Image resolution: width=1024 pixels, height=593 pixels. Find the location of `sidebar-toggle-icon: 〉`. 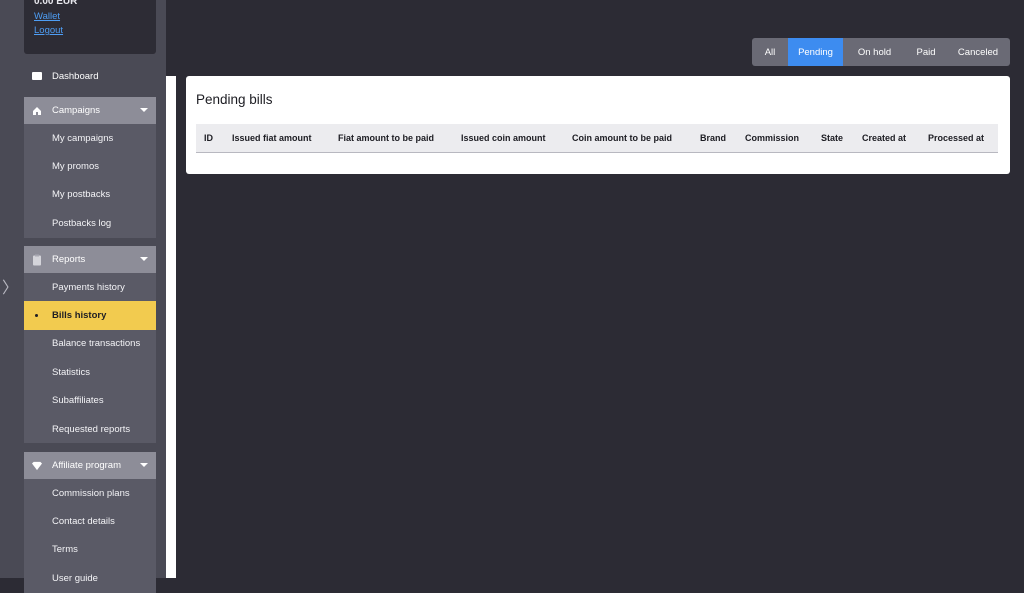

sidebar-toggle-icon: 〉 is located at coordinates (10, 289).